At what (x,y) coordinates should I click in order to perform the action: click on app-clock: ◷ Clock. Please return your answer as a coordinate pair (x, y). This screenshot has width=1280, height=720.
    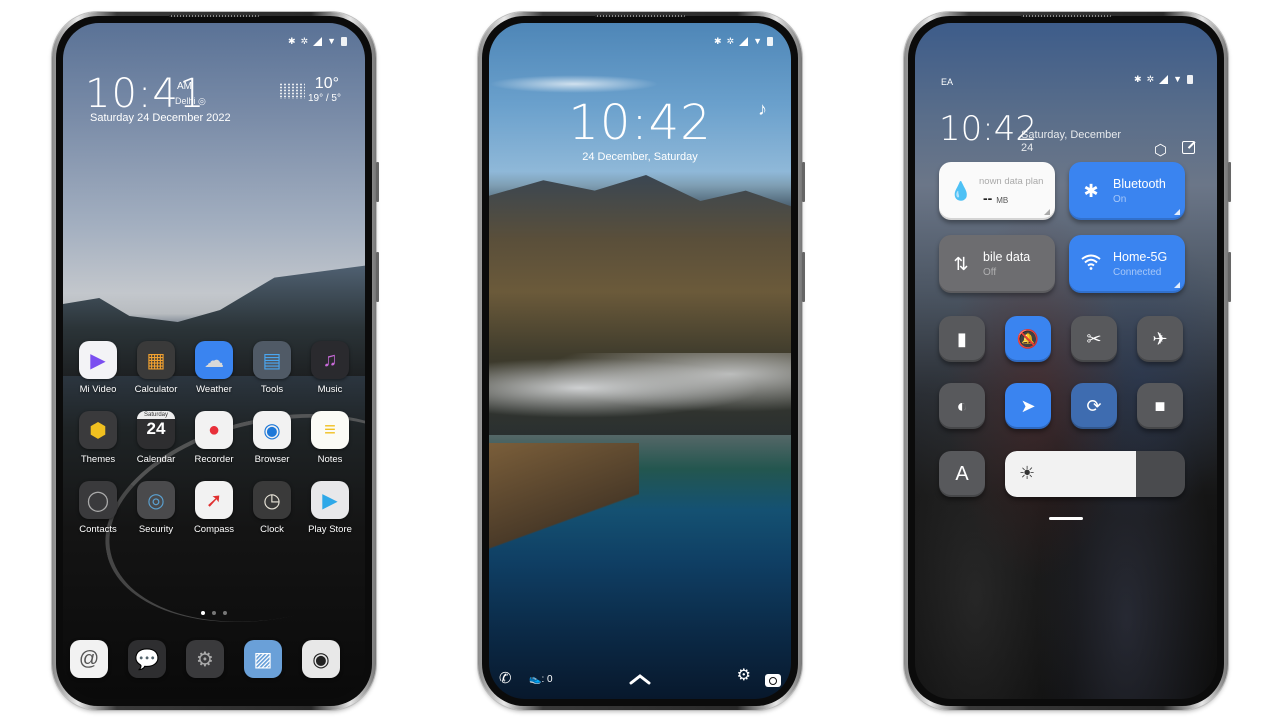
    Looking at the image, I should click on (272, 508).